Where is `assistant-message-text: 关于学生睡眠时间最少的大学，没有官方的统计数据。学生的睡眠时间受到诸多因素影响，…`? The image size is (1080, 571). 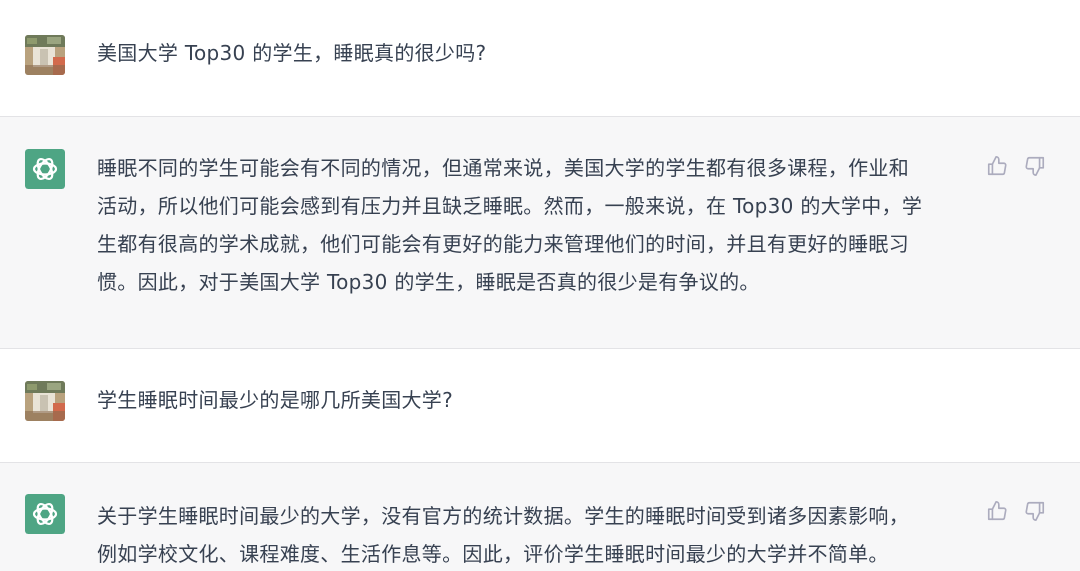 assistant-message-text: 关于学生睡眠时间最少的大学，没有官方的统计数据。学生的睡眠时间受到诸多因素影响，… is located at coordinates (503, 535).